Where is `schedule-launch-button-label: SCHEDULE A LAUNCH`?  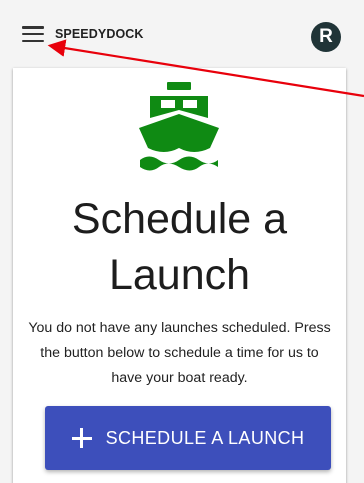
schedule-launch-button-label: SCHEDULE A LAUNCH is located at coordinates (205, 437).